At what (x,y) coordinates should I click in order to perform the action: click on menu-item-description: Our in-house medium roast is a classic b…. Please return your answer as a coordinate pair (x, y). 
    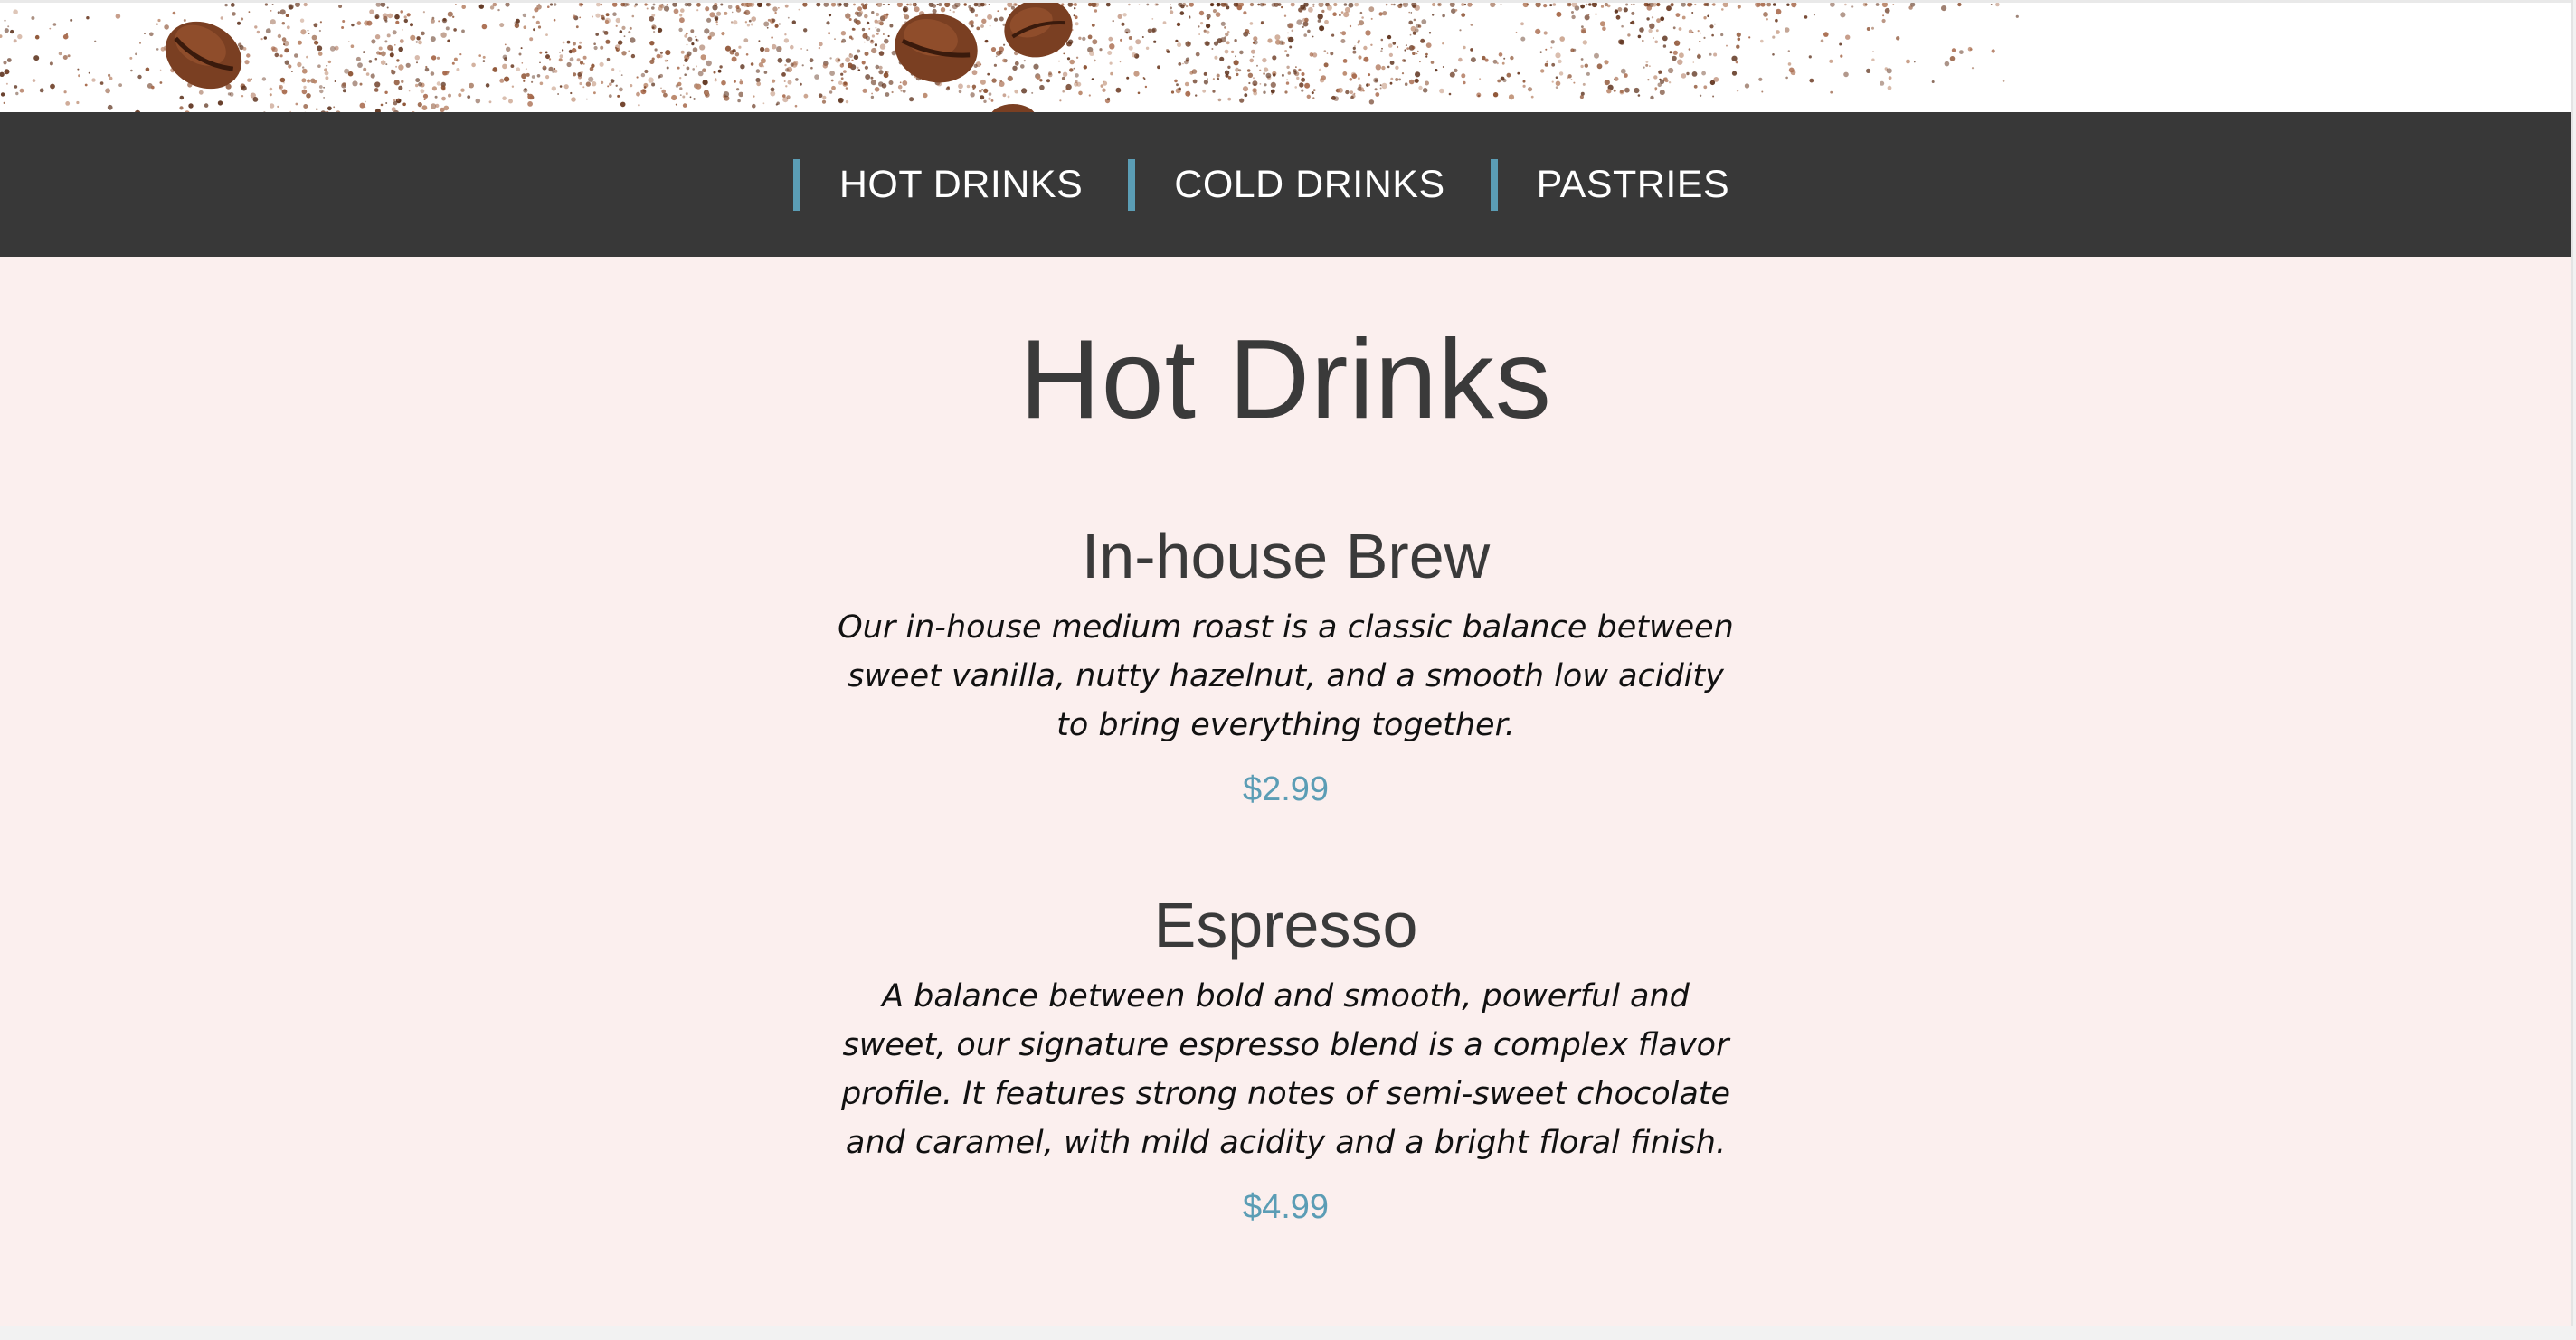
    Looking at the image, I should click on (1286, 676).